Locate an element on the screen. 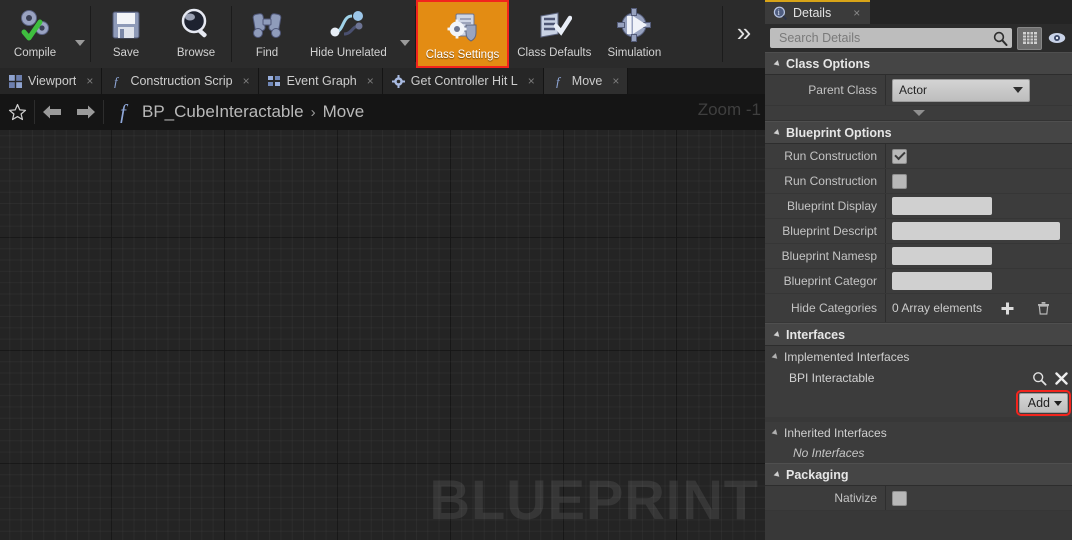 Image resolution: width=1072 pixels, height=540 pixels. graph-tools-group: Find Hide Unrelated is located at coordinates (323, 34).